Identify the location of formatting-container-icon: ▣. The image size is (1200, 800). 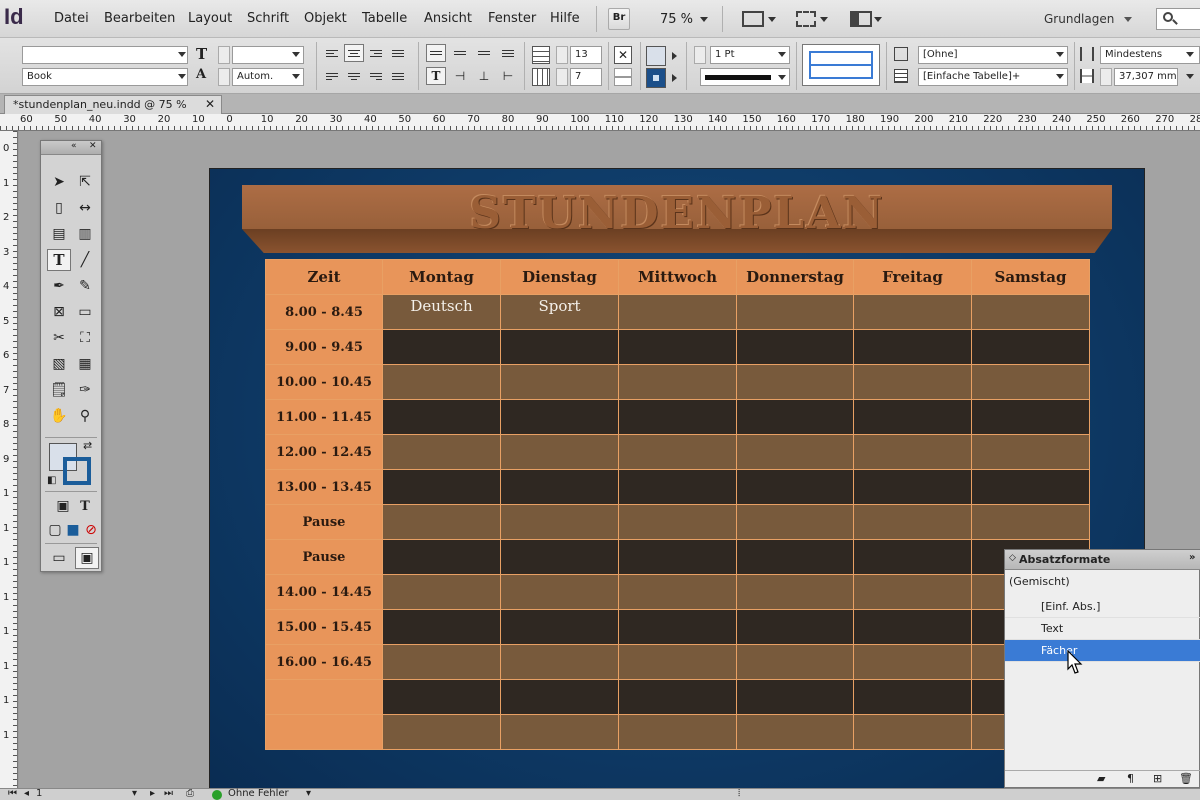
(63, 506).